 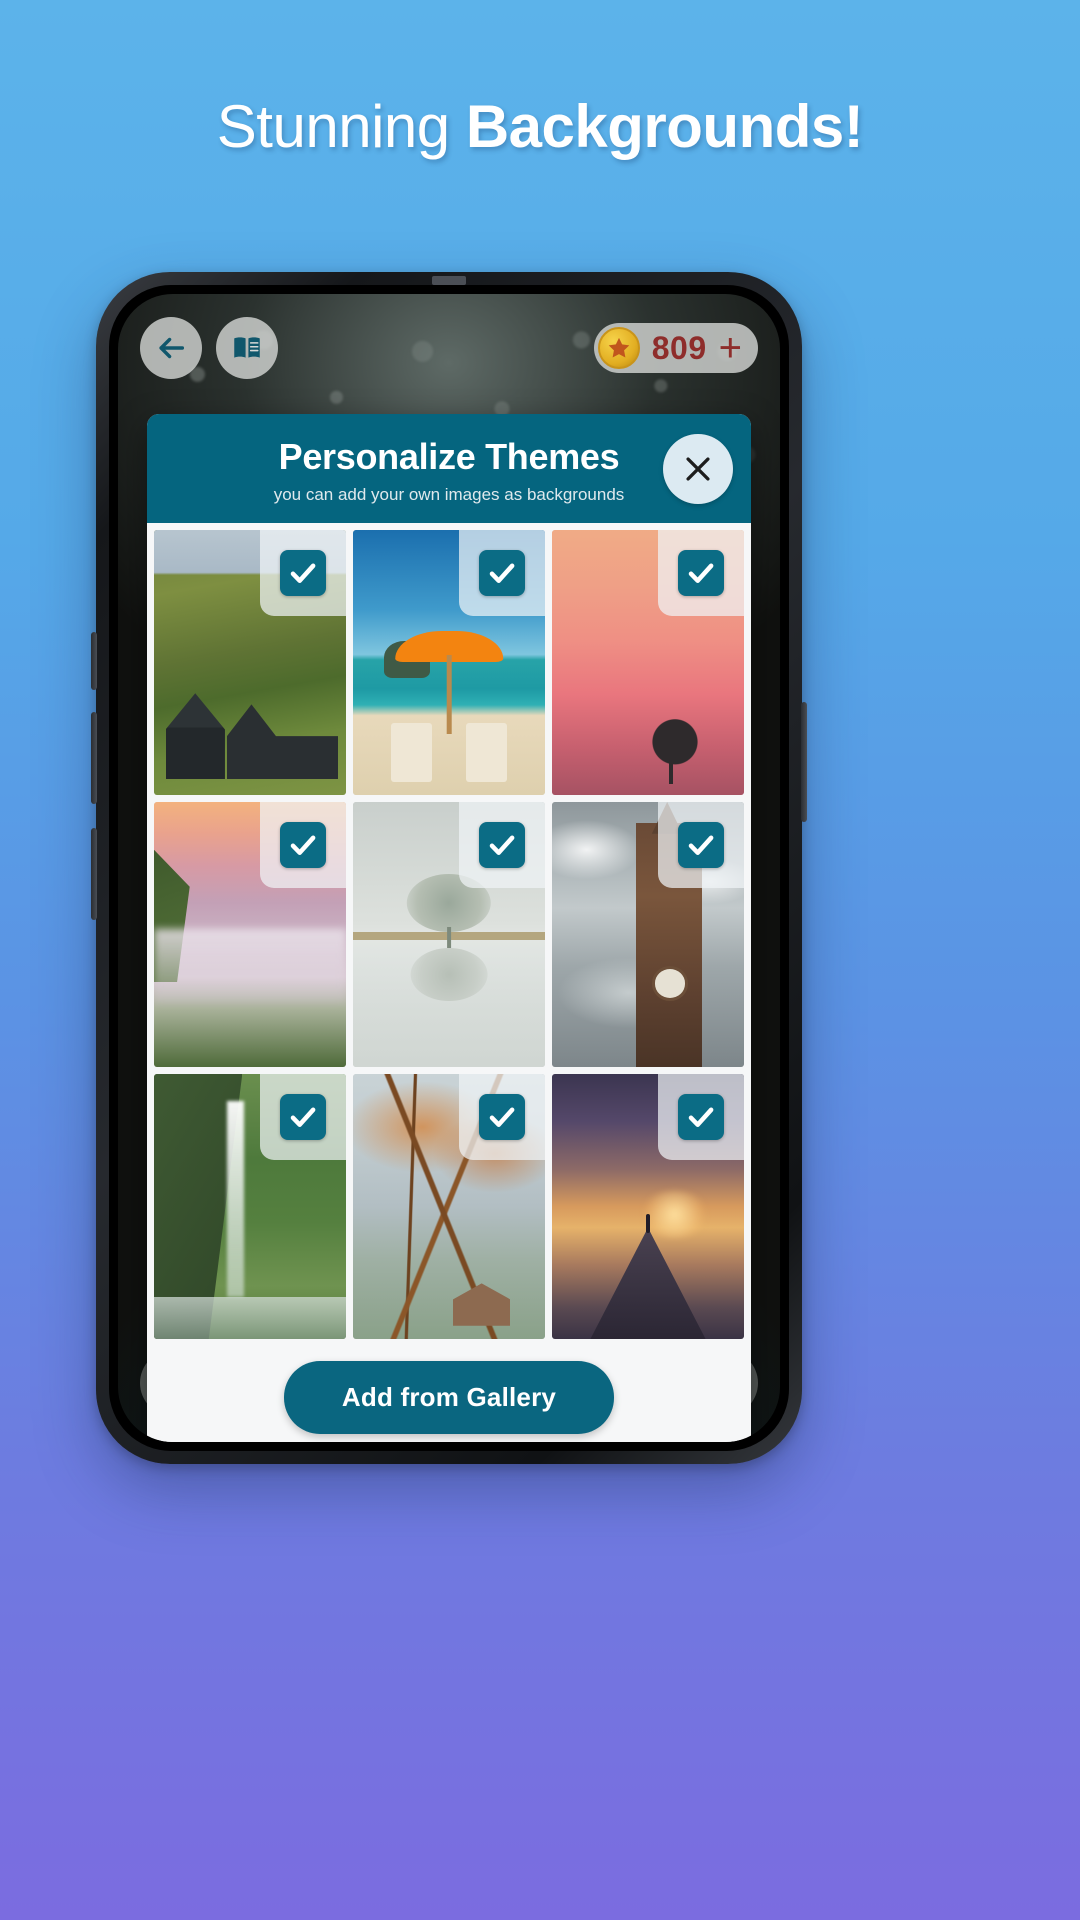 What do you see at coordinates (94, 661) in the screenshot?
I see `phone-side-button` at bounding box center [94, 661].